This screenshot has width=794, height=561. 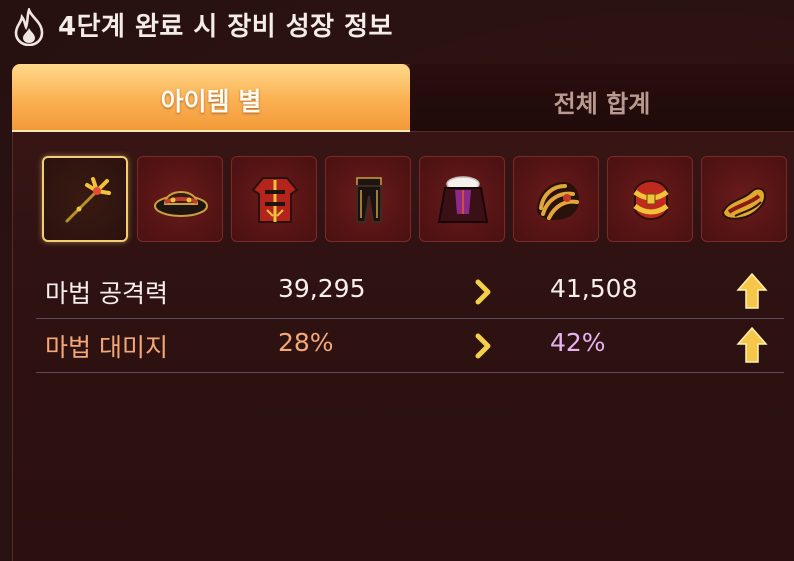 I want to click on tab-label: 전체 합계, so click(x=602, y=104).